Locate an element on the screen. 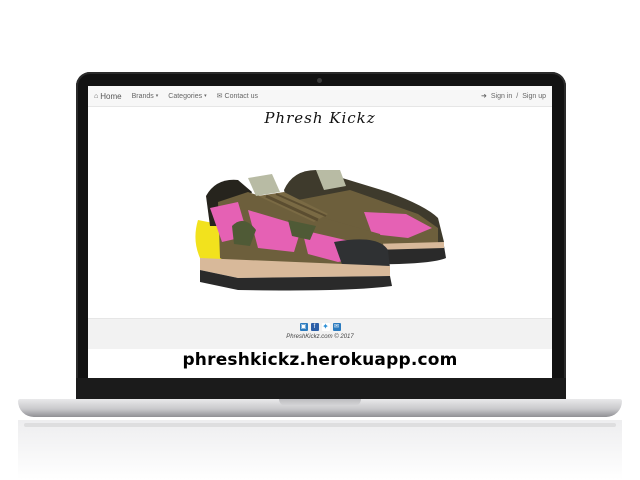 Image resolution: width=640 pixels, height=480 pixels. facebook-icon: f is located at coordinates (314, 327).